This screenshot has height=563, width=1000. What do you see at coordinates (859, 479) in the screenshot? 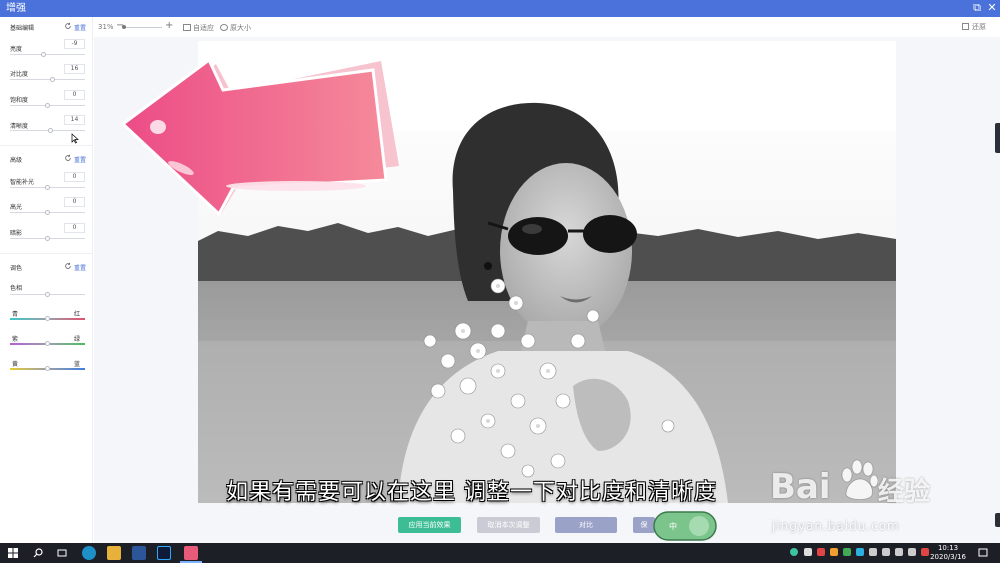
I see `paw-icon` at bounding box center [859, 479].